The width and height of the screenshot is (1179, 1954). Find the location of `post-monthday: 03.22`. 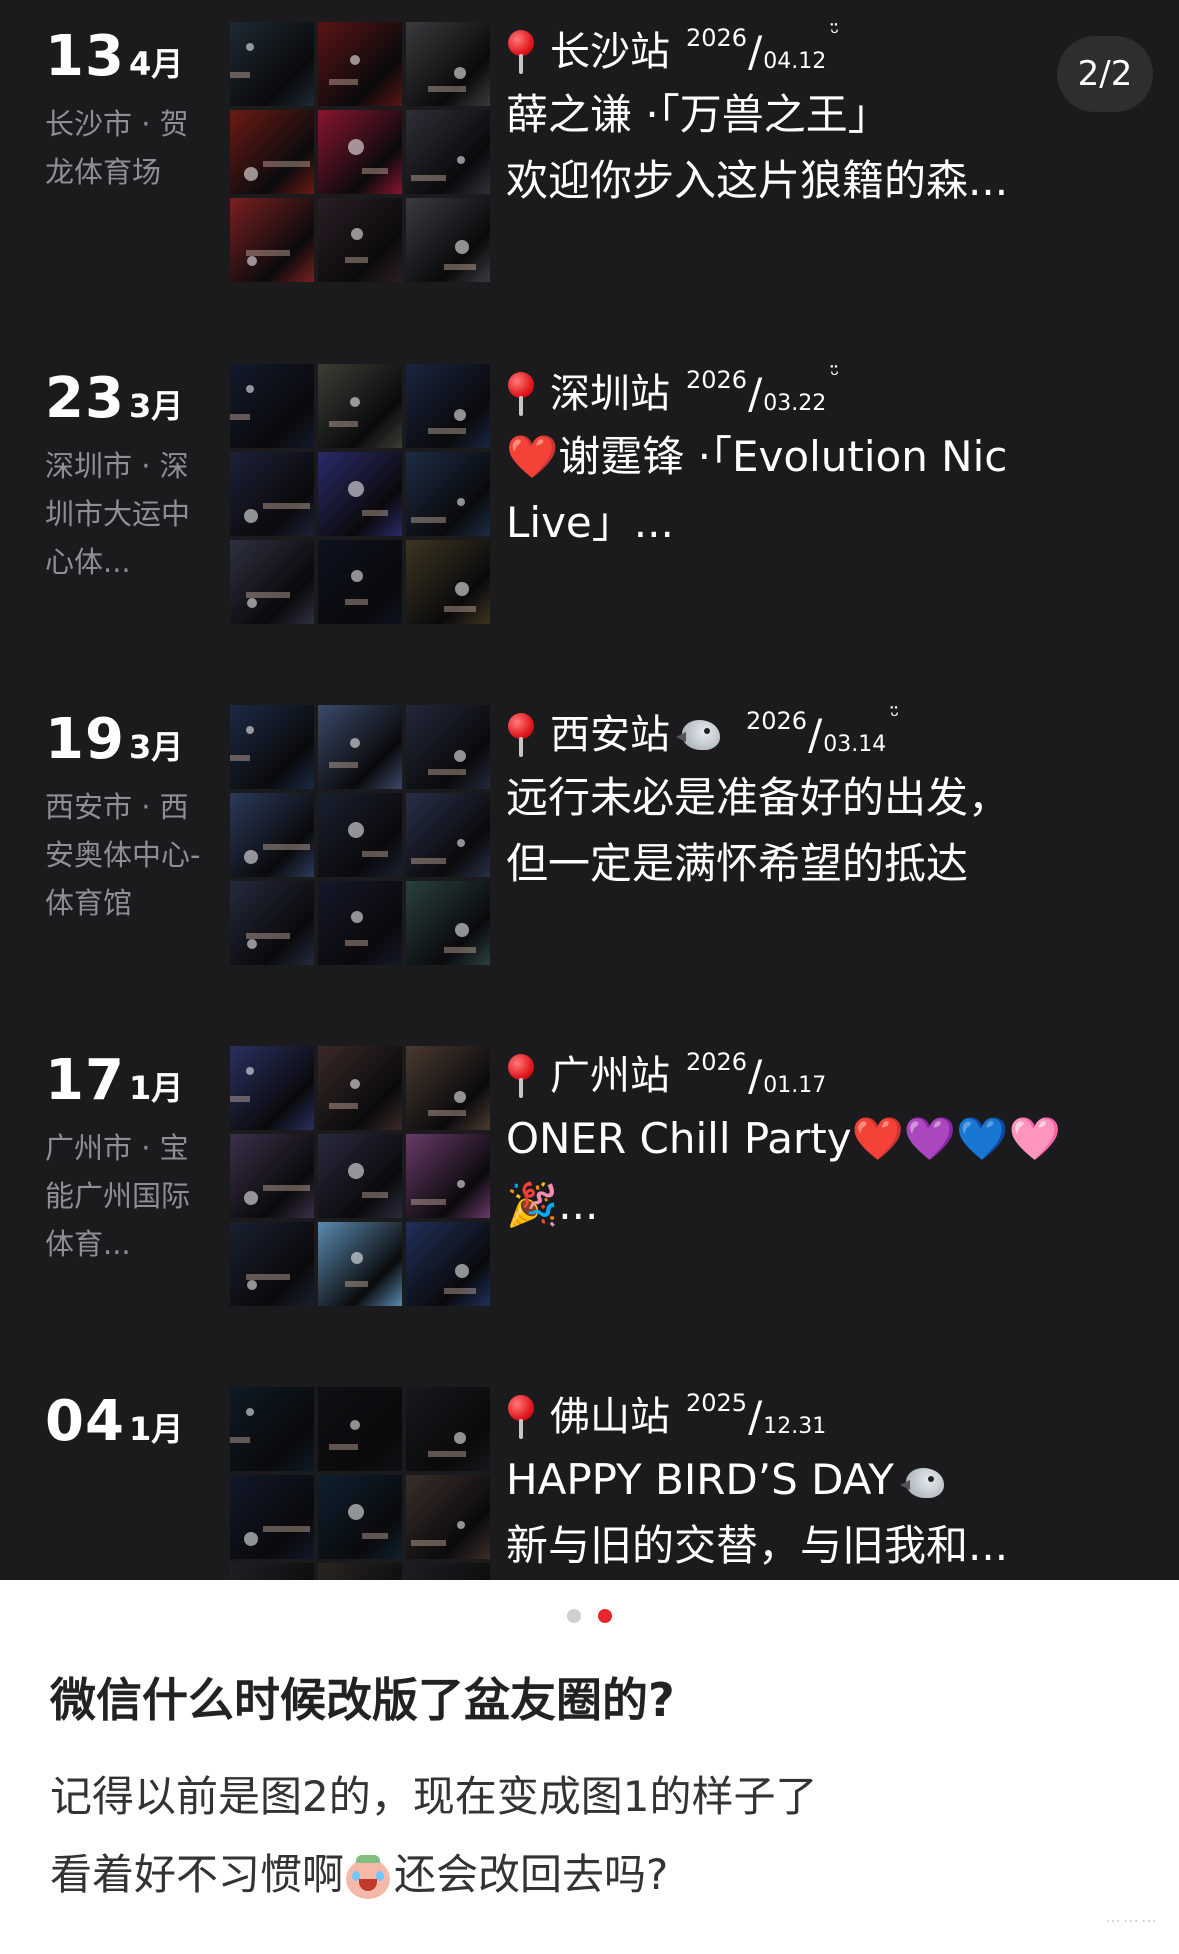

post-monthday: 03.22 is located at coordinates (795, 403).